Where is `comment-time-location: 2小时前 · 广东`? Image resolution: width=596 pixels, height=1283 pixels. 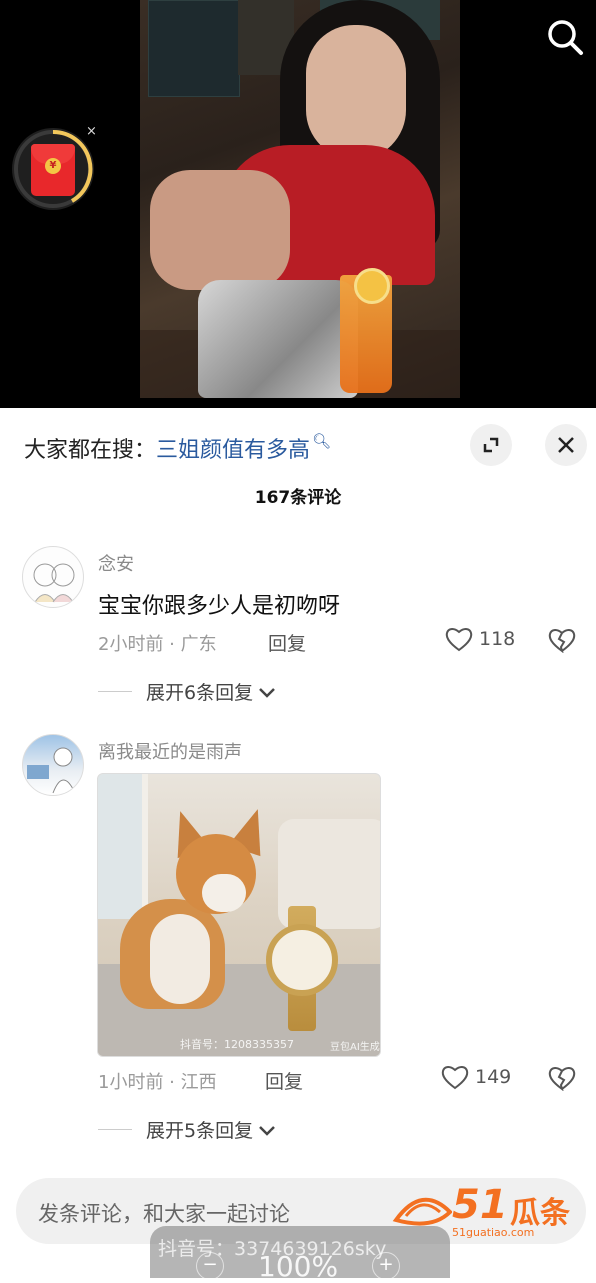
comment-time-location: 2小时前 · 广东 is located at coordinates (157, 644).